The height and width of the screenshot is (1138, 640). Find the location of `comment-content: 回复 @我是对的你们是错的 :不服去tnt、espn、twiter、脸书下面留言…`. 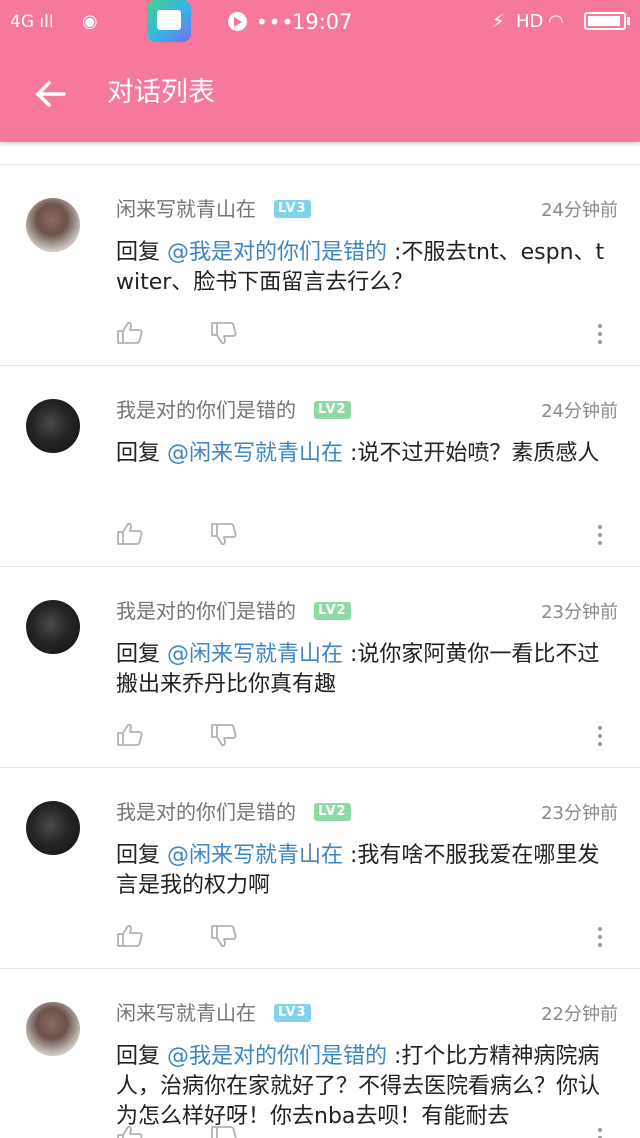

comment-content: 回复 @我是对的你们是错的 :不服去tnt、espn、twiter、脸书下面留言… is located at coordinates (366, 268).